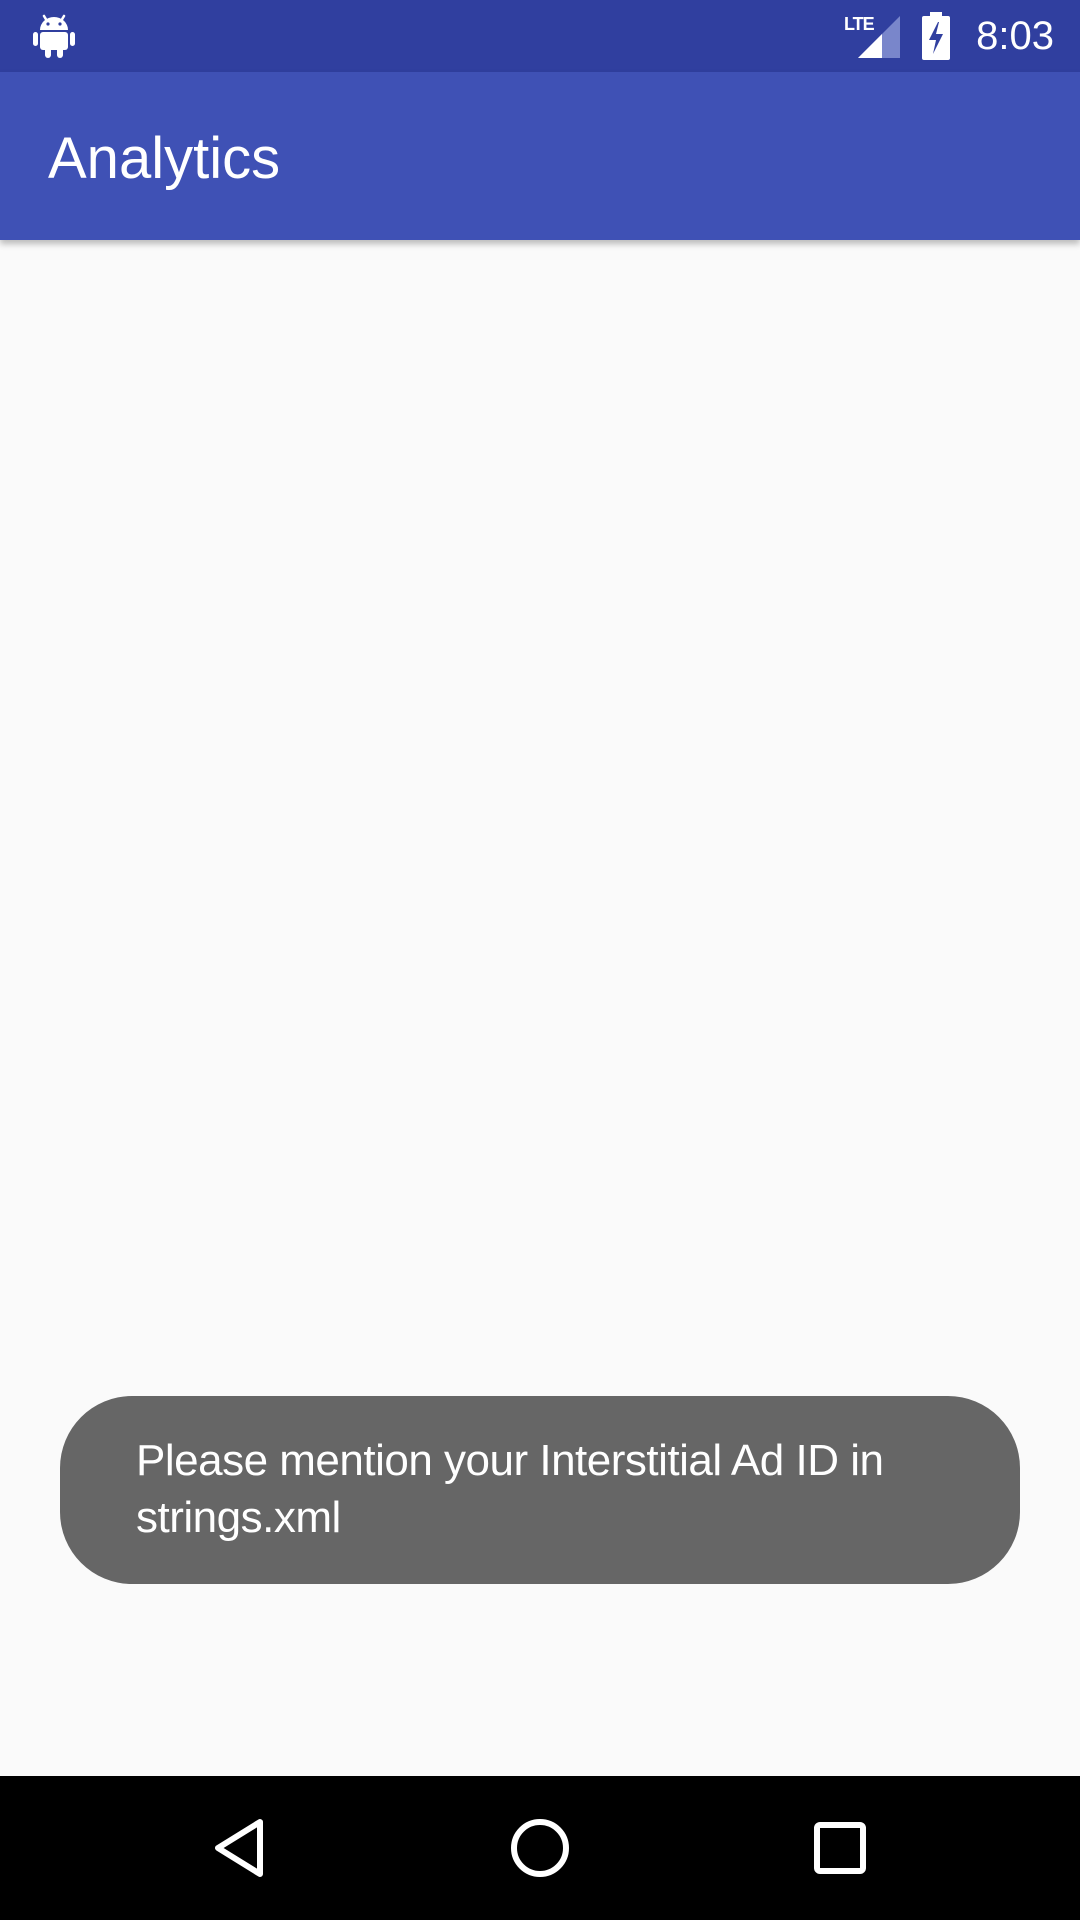  Describe the element at coordinates (540, 36) in the screenshot. I see `status-bar: LTE 8:03` at that location.